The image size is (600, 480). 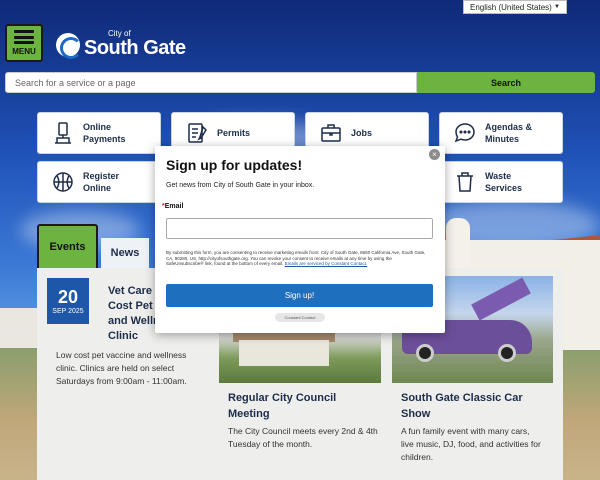 What do you see at coordinates (509, 127) in the screenshot?
I see `quick-link-label: Agendas &` at bounding box center [509, 127].